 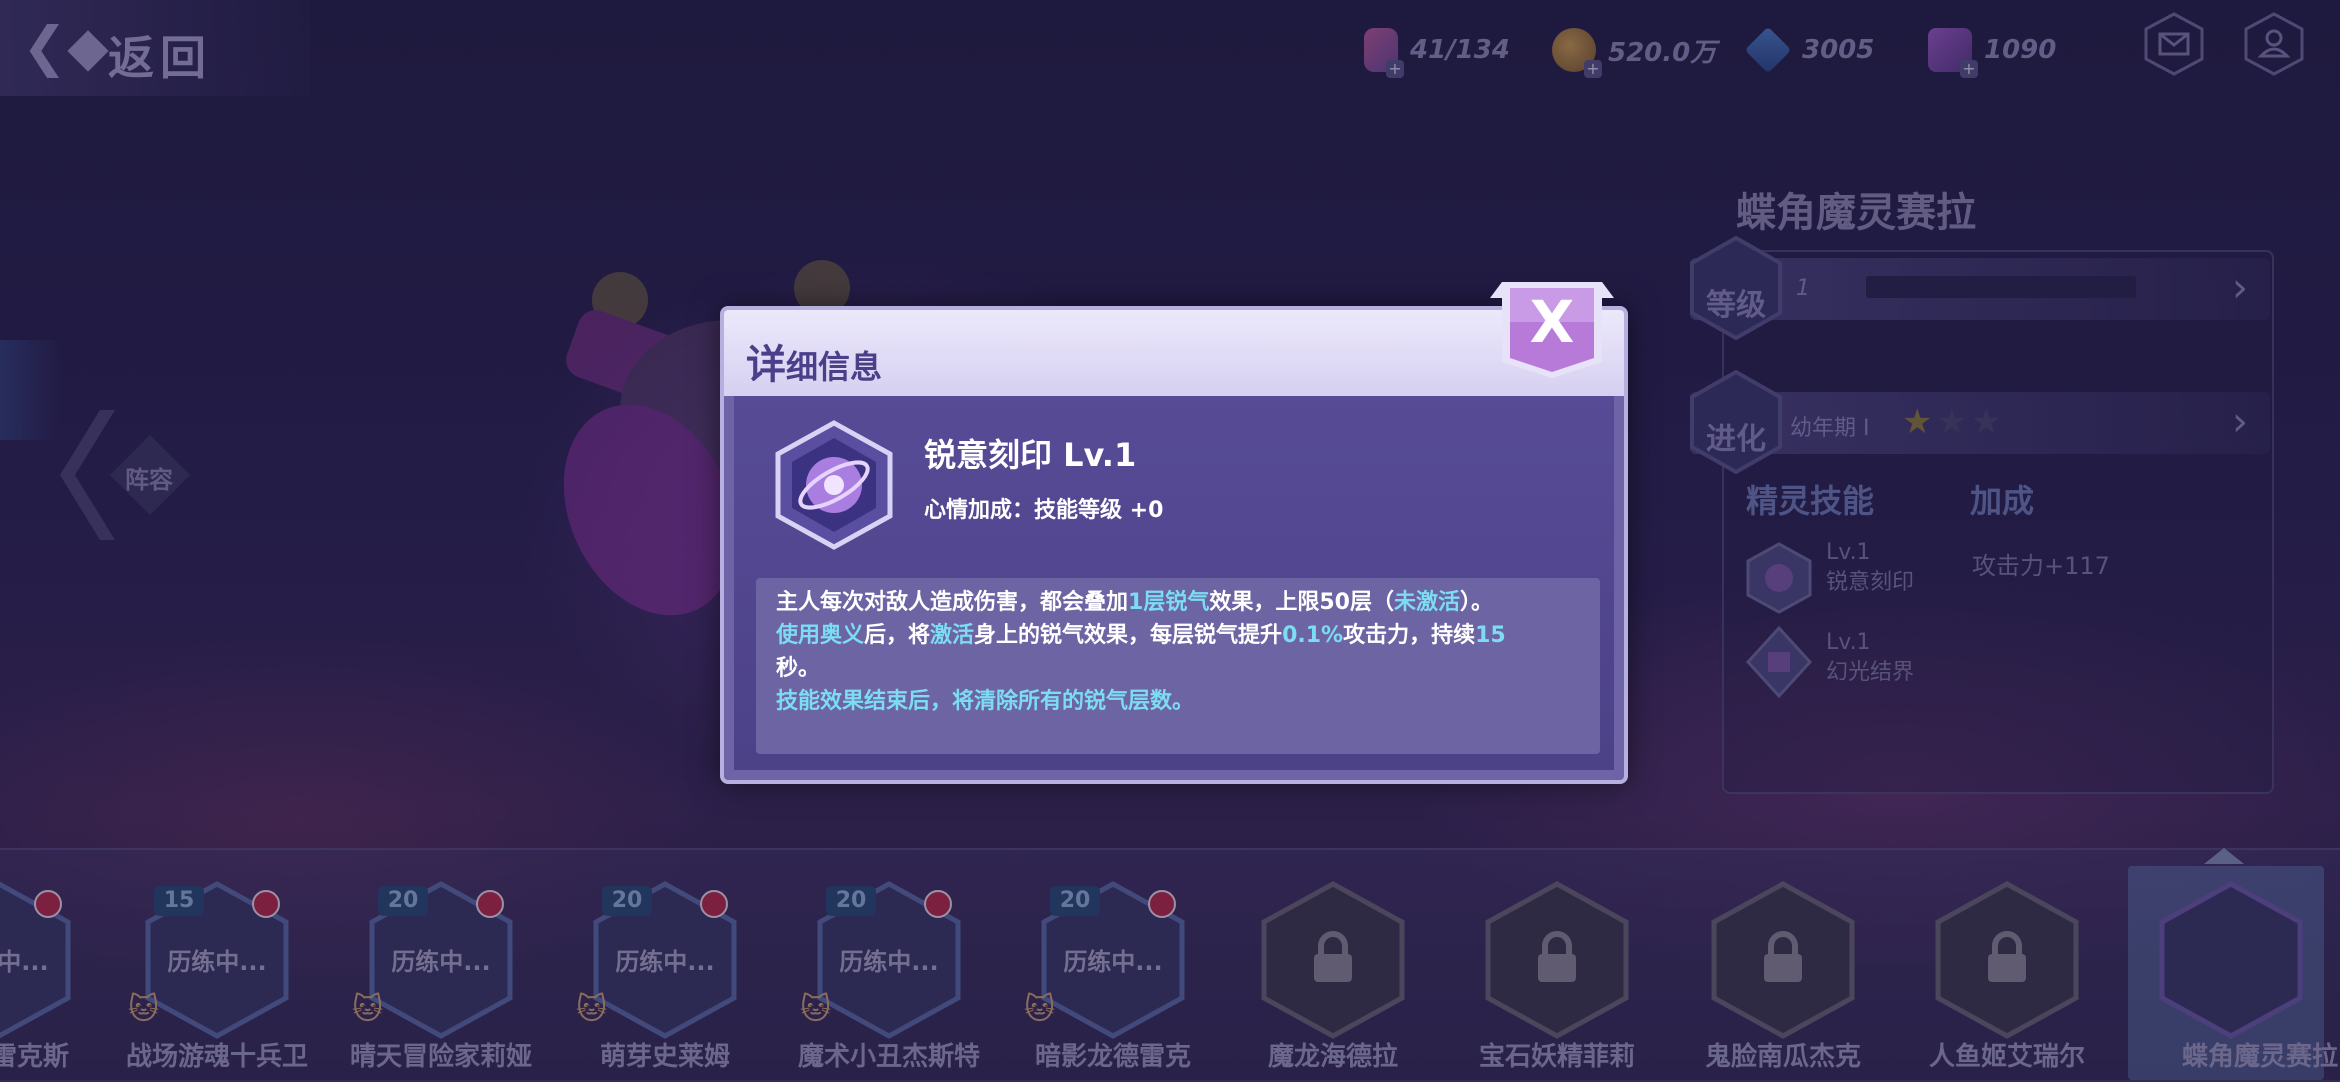 What do you see at coordinates (1810, 501) in the screenshot?
I see `skills-heading: 精灵技能` at bounding box center [1810, 501].